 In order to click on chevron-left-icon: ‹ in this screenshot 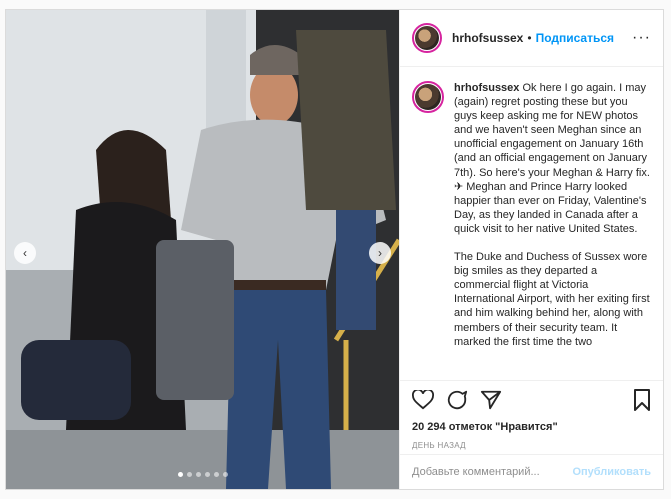, I will do `click(25, 253)`.